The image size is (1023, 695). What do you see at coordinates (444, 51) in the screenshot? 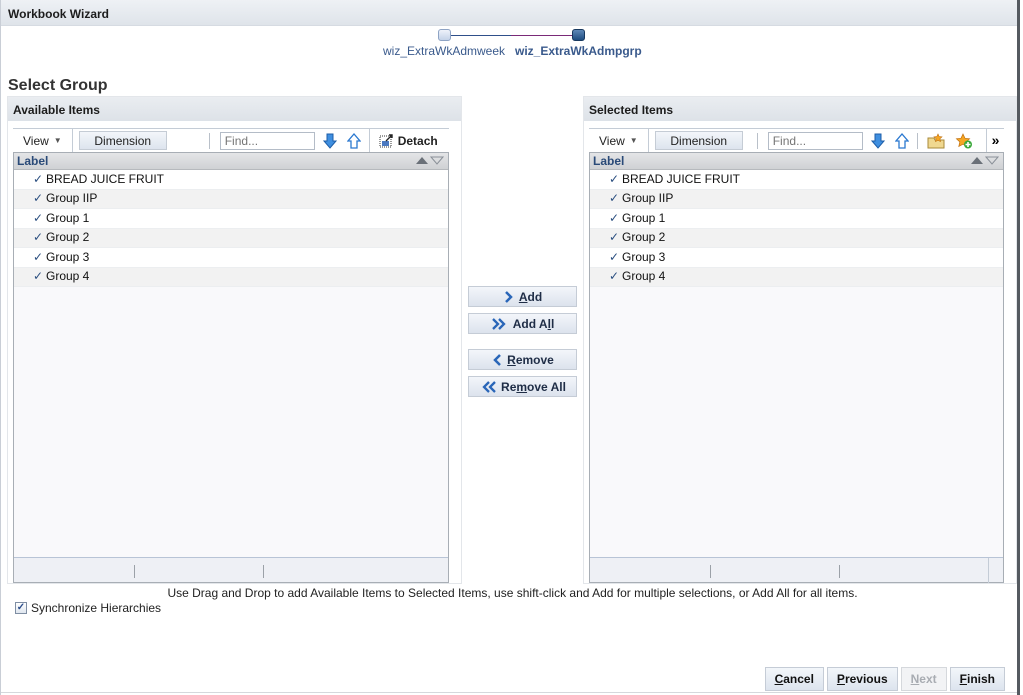
I see `train-step-label-1: wiz_ExtraWkAdmweek` at bounding box center [444, 51].